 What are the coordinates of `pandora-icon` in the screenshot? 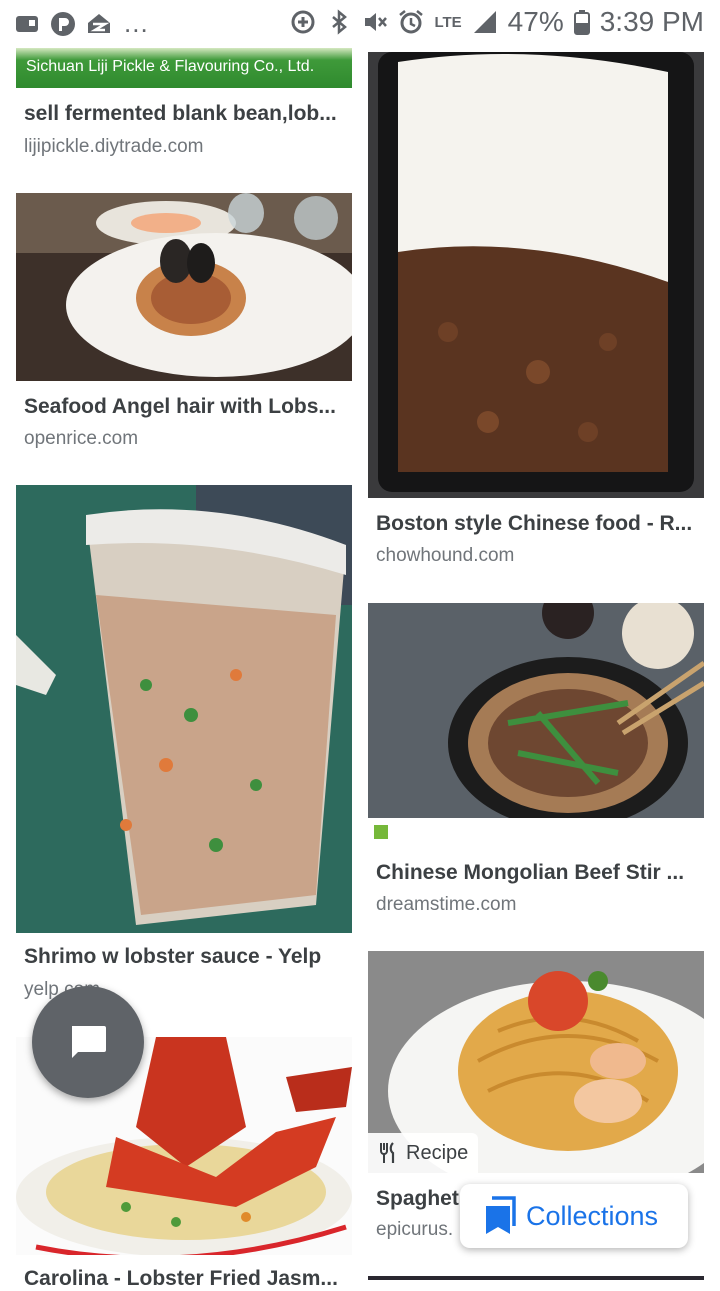 It's located at (63, 23).